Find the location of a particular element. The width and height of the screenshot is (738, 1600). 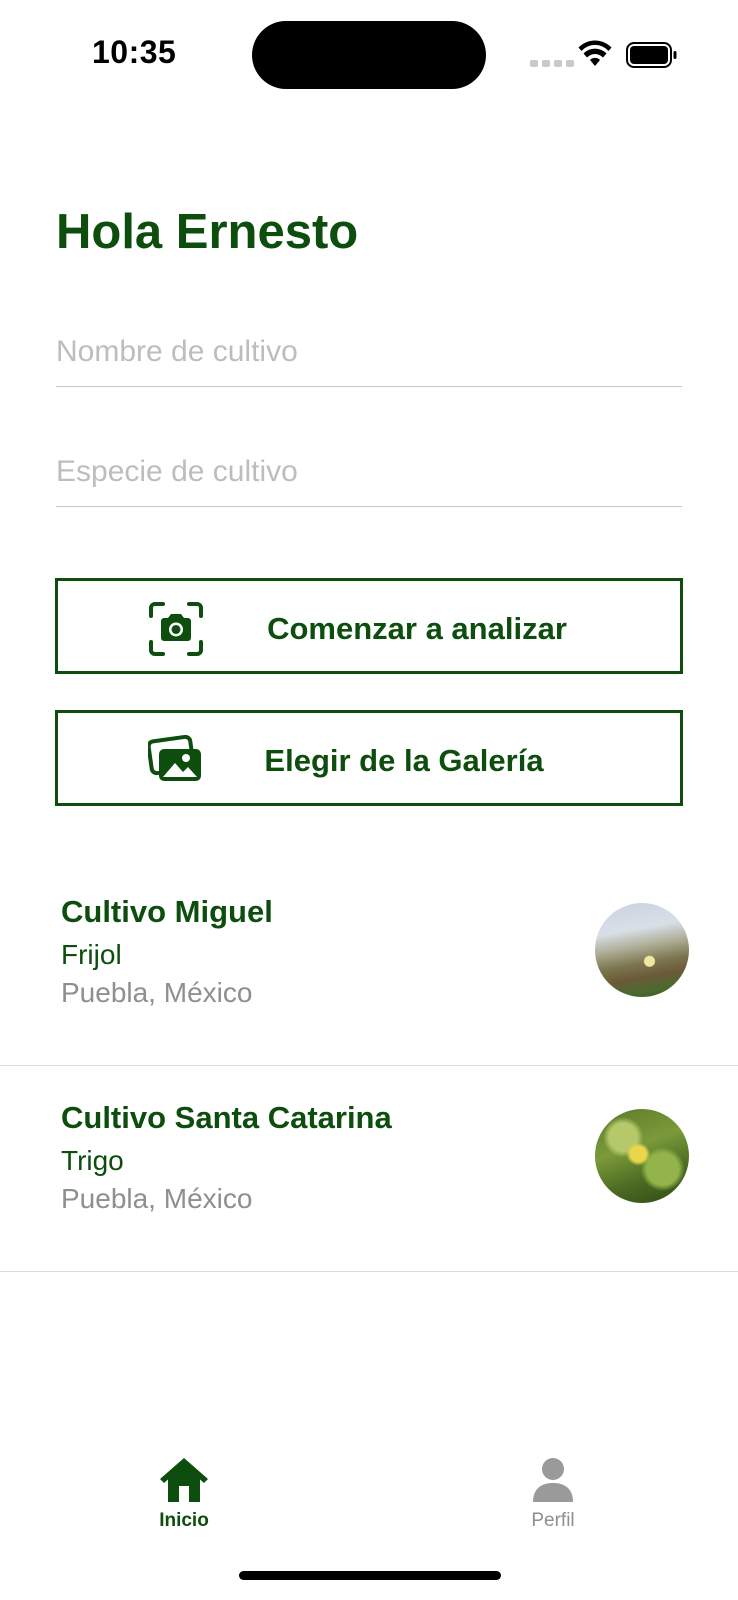

tab-inicio: Inicio is located at coordinates (184, 1501).